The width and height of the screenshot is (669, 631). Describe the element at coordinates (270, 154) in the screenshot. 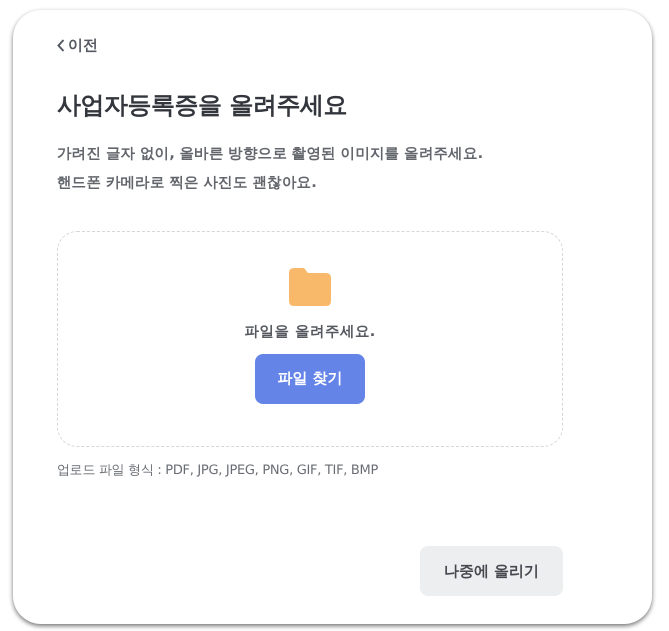

I see `description-text: 가려진 글자 없이, 올바른 방향으로 촬영된 이미지를 올려주세요.` at that location.